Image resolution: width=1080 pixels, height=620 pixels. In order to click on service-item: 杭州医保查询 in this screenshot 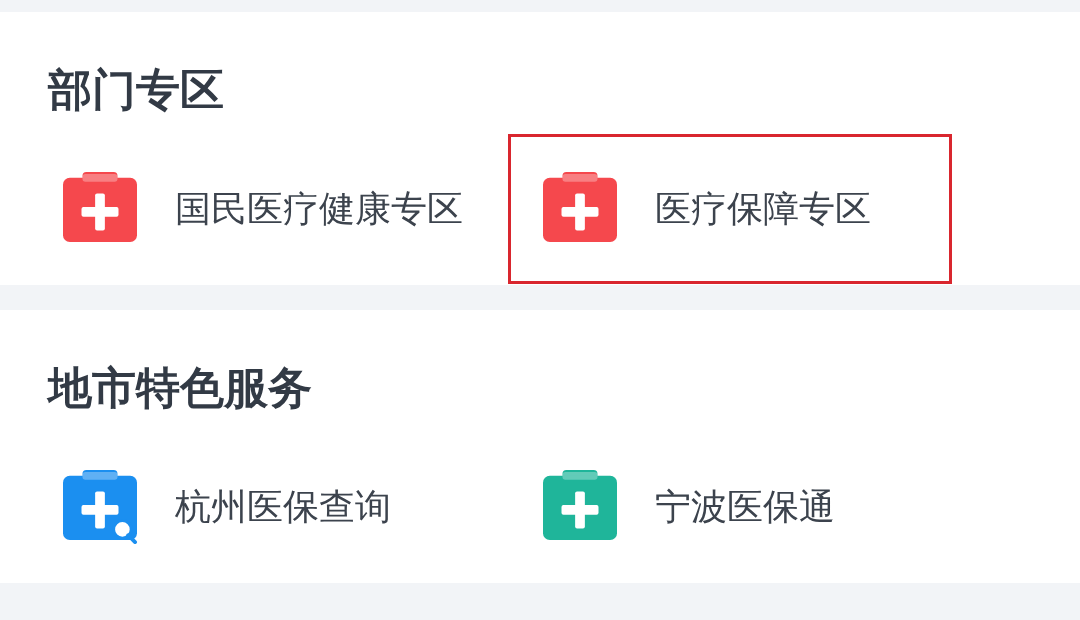, I will do `click(268, 507)`.